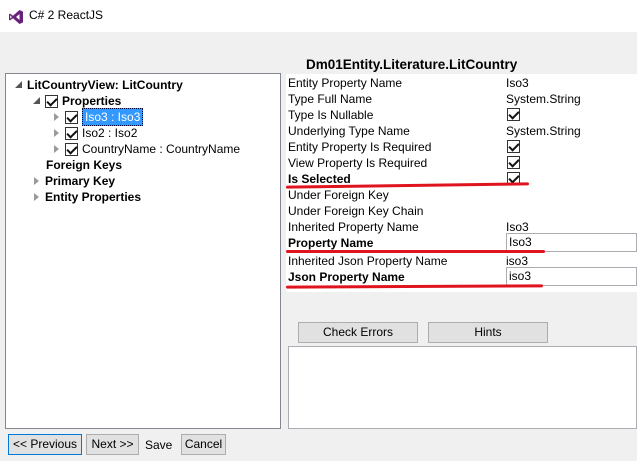  I want to click on tree-node-iso2: Iso2, so click(94, 133).